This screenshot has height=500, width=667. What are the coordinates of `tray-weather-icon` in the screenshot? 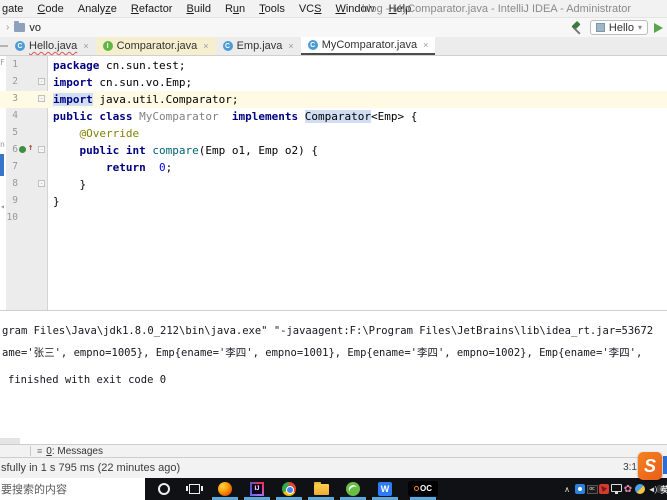 It's located at (640, 489).